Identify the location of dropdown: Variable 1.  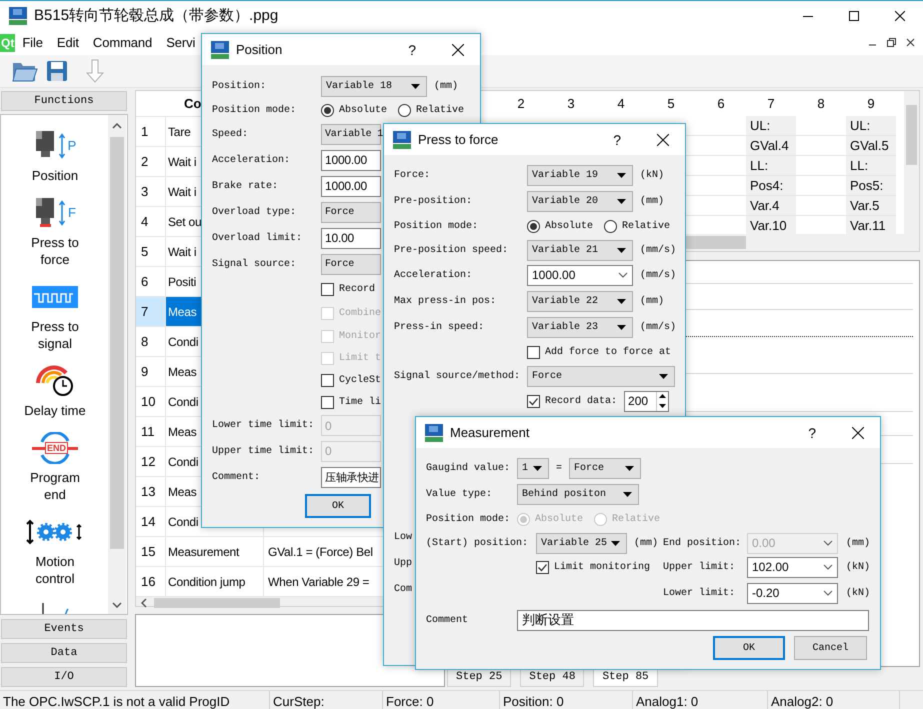
(351, 134).